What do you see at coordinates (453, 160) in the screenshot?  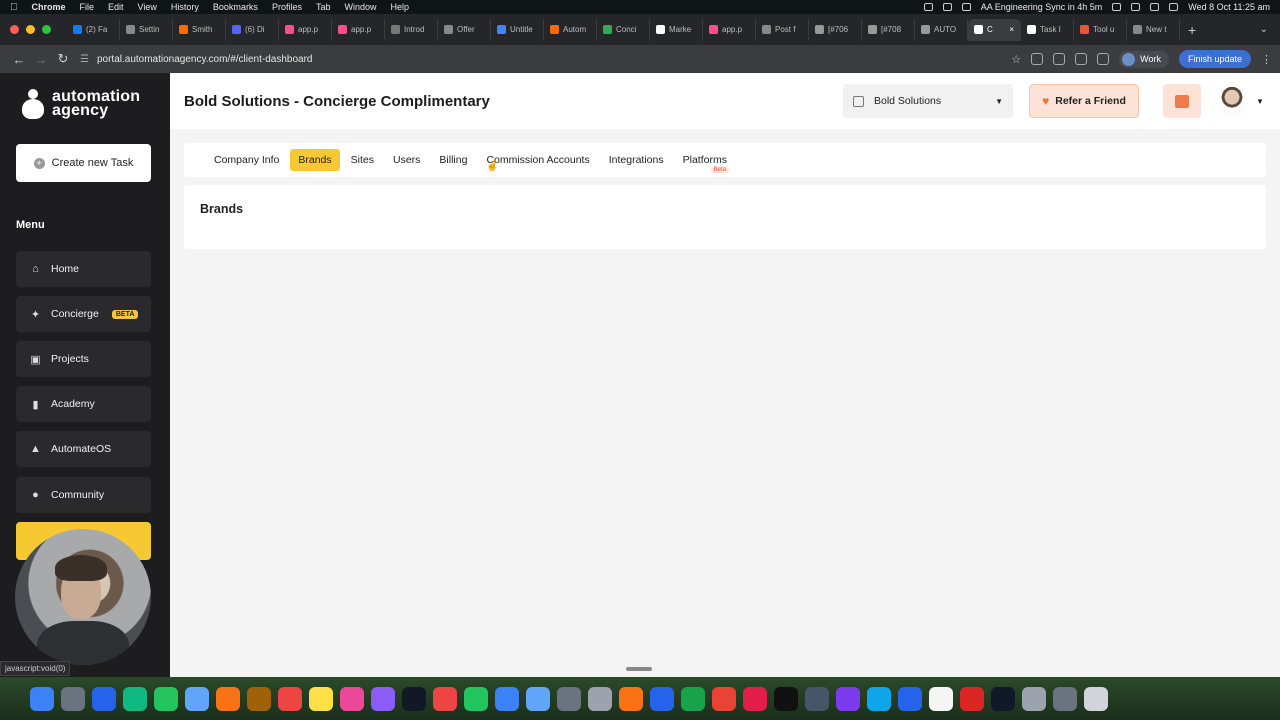 I see `tab-billing: Billing` at bounding box center [453, 160].